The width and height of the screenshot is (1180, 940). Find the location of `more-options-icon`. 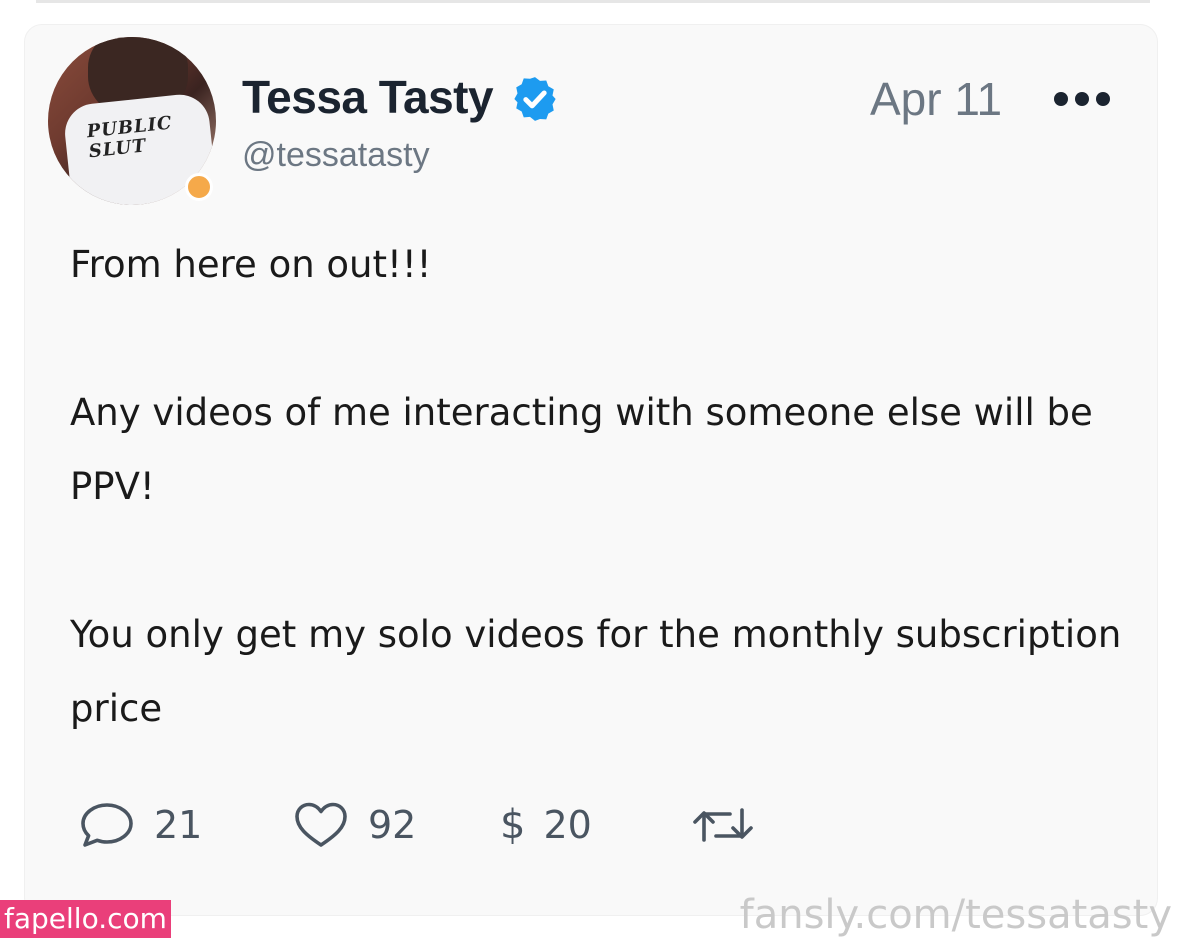

more-options-icon is located at coordinates (1082, 99).